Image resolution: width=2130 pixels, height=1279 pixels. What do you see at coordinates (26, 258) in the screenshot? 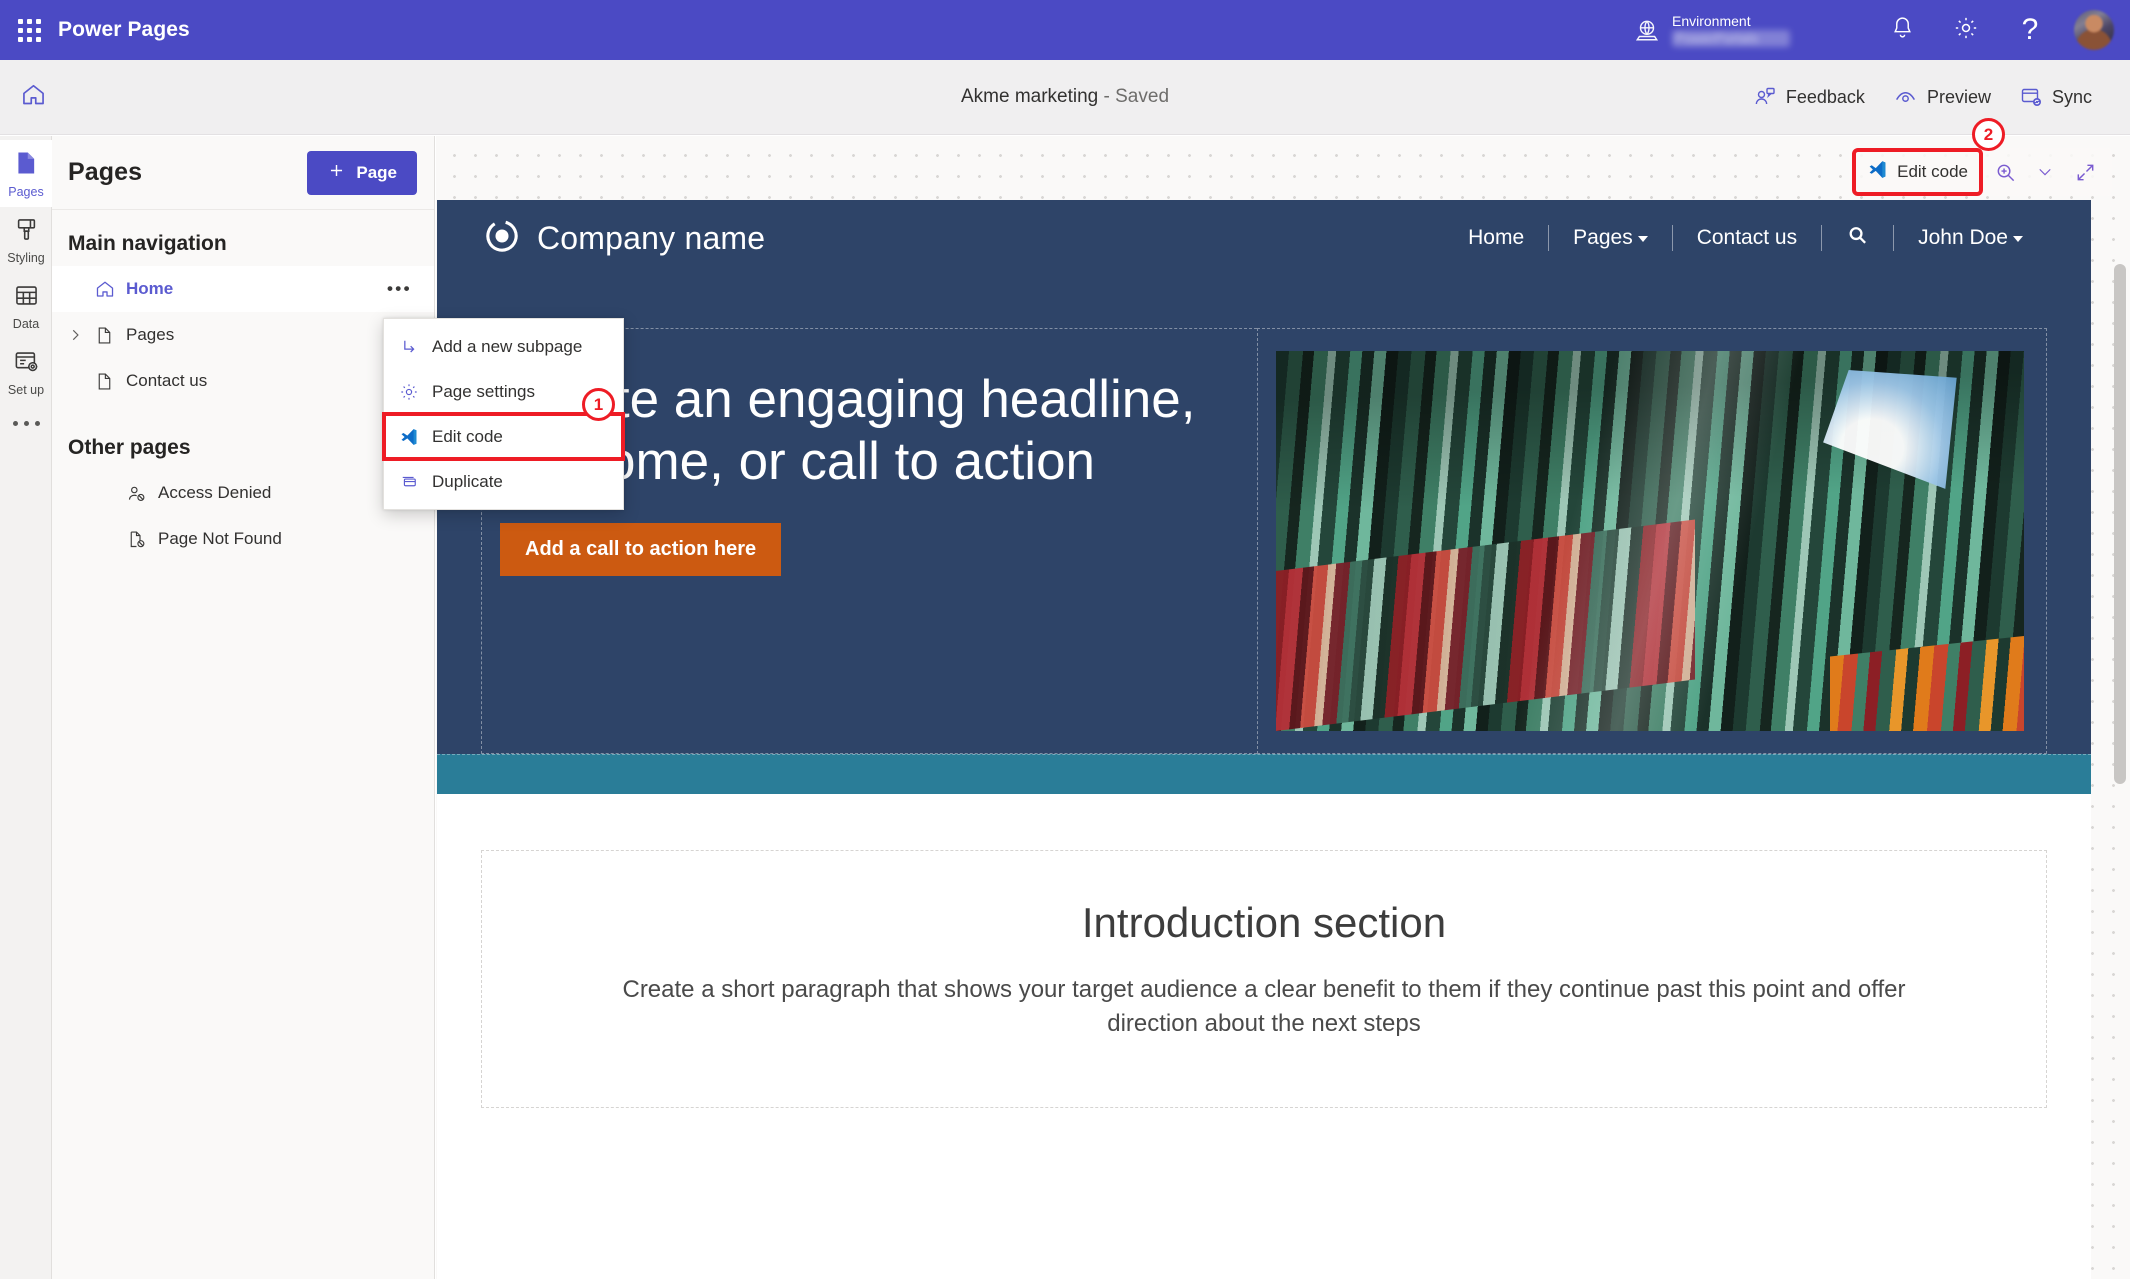
I see `sidebar-item-styling-label: Styling` at bounding box center [26, 258].